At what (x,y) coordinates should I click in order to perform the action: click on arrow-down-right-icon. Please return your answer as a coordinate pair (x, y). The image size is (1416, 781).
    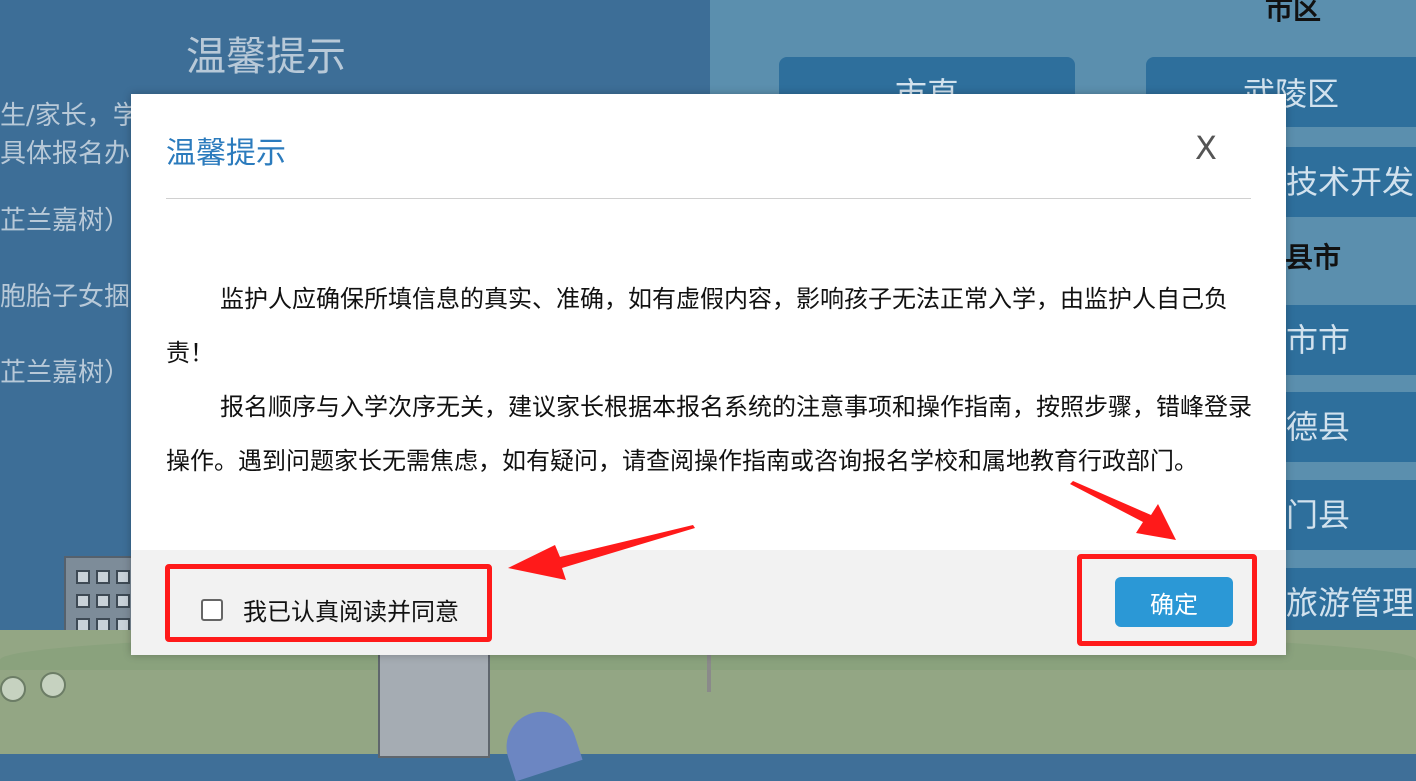
    Looking at the image, I should click on (1123, 510).